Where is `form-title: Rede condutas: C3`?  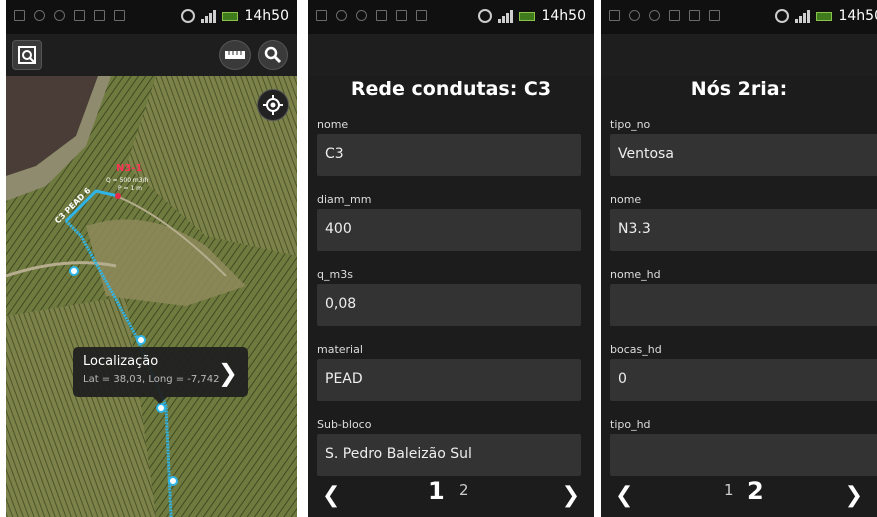 form-title: Rede condutas: C3 is located at coordinates (451, 89).